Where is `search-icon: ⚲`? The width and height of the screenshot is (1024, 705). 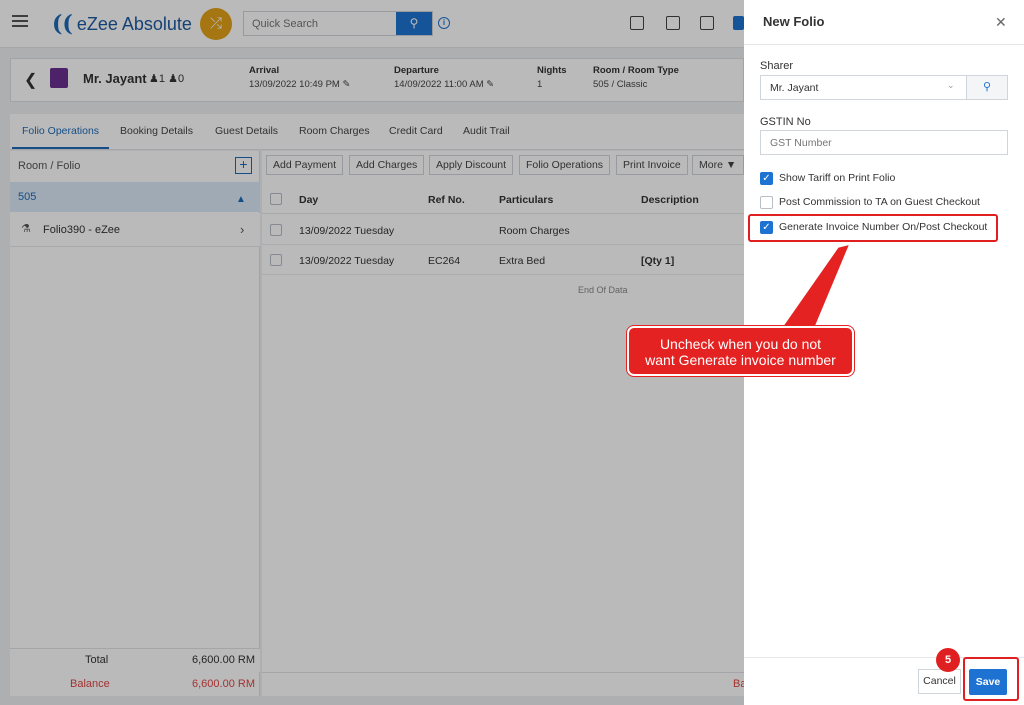 search-icon: ⚲ is located at coordinates (987, 87).